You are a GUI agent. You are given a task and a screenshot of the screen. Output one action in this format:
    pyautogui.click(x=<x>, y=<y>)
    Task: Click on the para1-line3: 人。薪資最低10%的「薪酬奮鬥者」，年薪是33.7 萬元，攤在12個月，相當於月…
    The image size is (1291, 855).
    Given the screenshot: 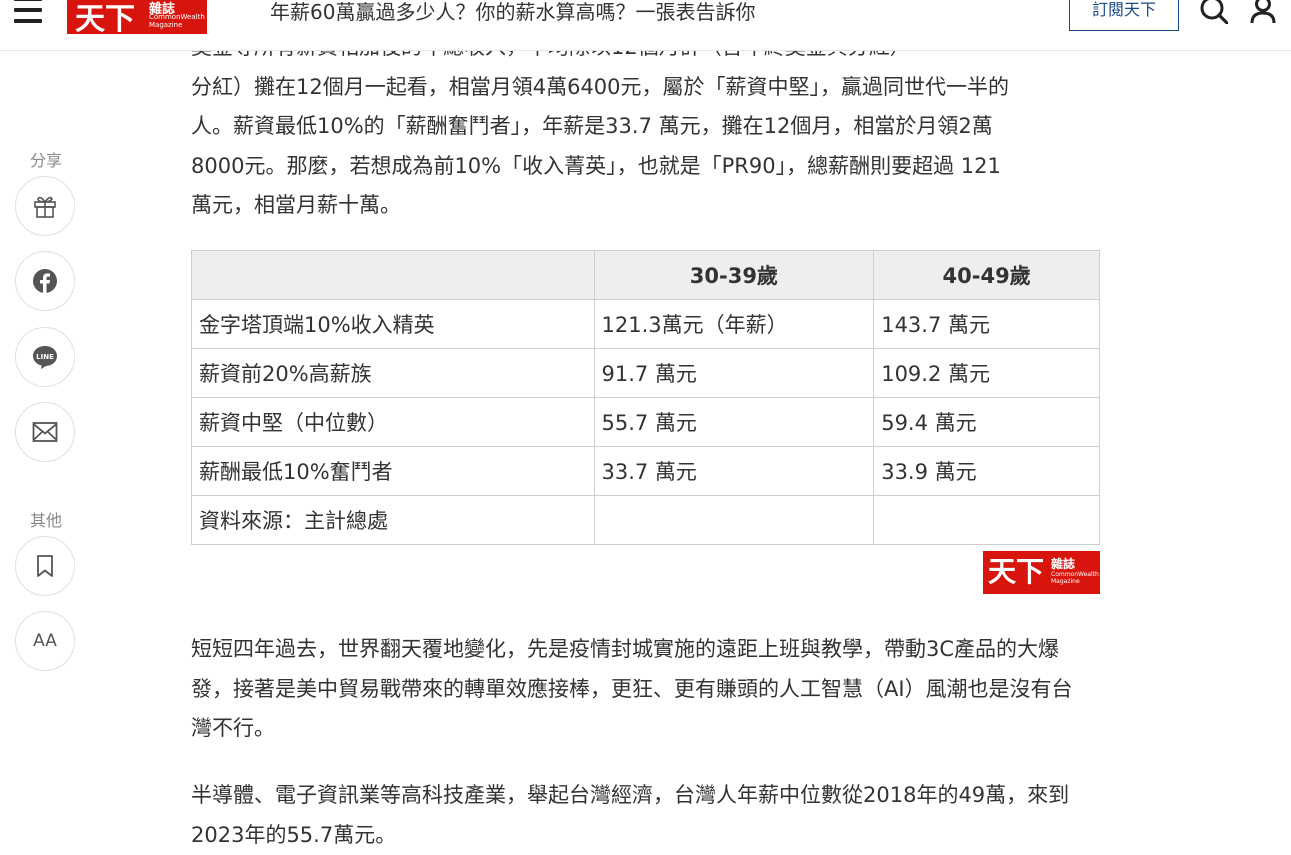 What is the action you would take?
    pyautogui.click(x=592, y=126)
    